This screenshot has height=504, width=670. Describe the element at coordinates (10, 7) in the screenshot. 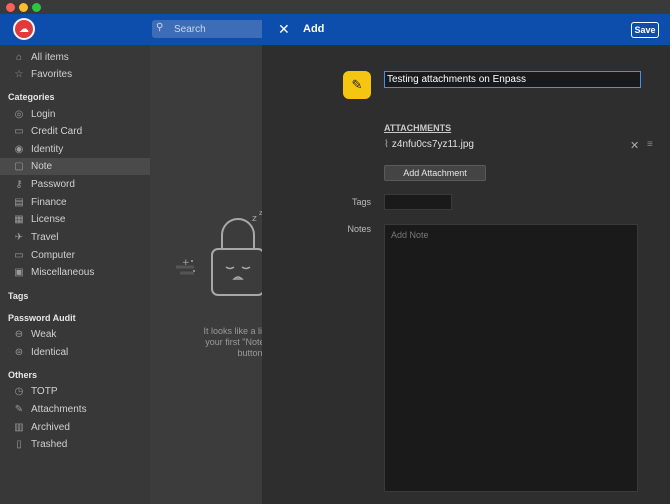

I see `close-window-button` at that location.